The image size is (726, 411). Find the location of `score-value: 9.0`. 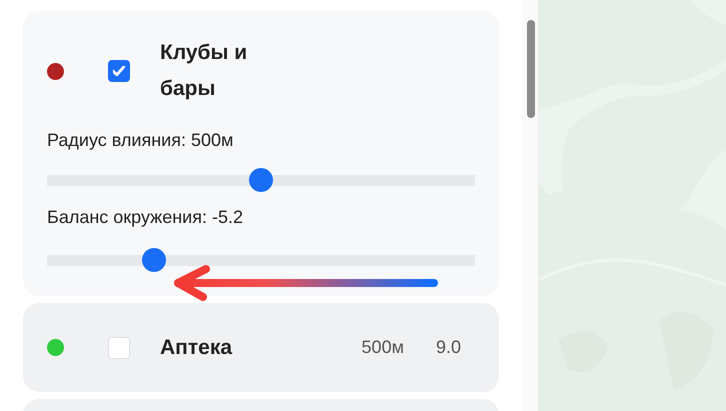

score-value: 9.0 is located at coordinates (448, 347).